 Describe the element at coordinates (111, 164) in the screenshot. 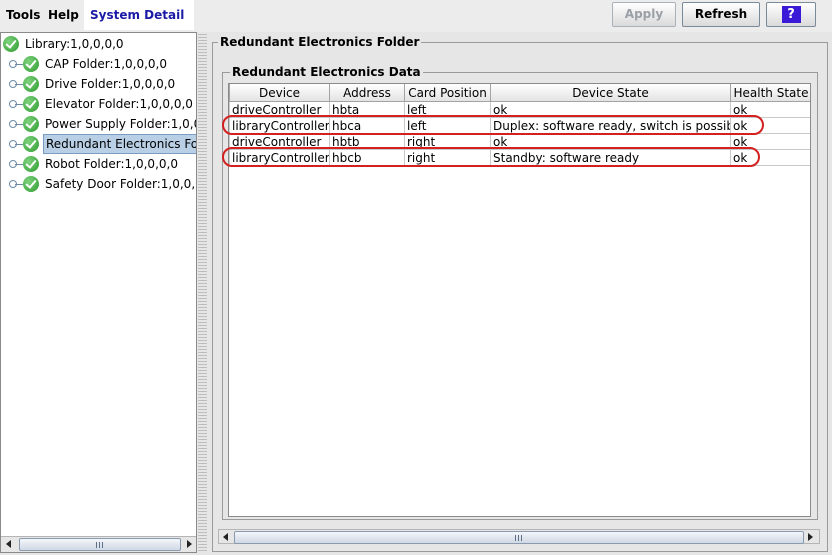

I see `tree-item-label: Robot Folder:1,0,0,0,0` at that location.